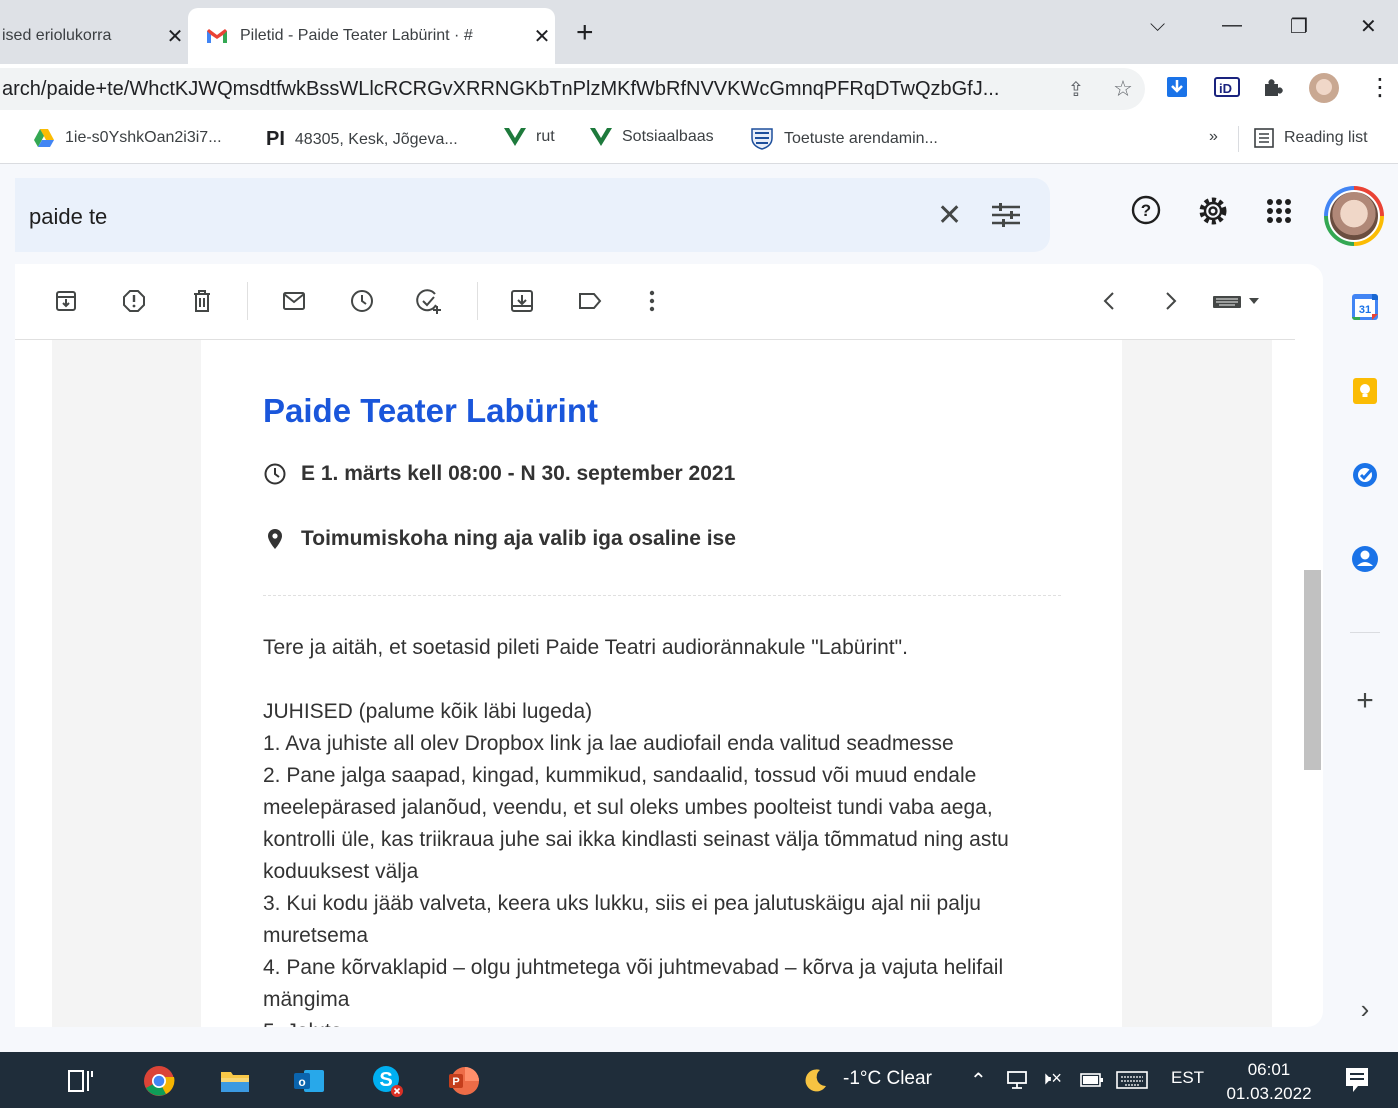  I want to click on side-panel-divider, so click(1365, 632).